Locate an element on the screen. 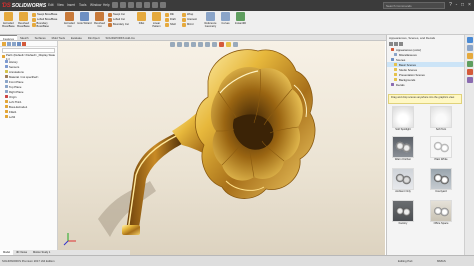 The image size is (474, 266). home-icon is located at coordinates (401, 44).